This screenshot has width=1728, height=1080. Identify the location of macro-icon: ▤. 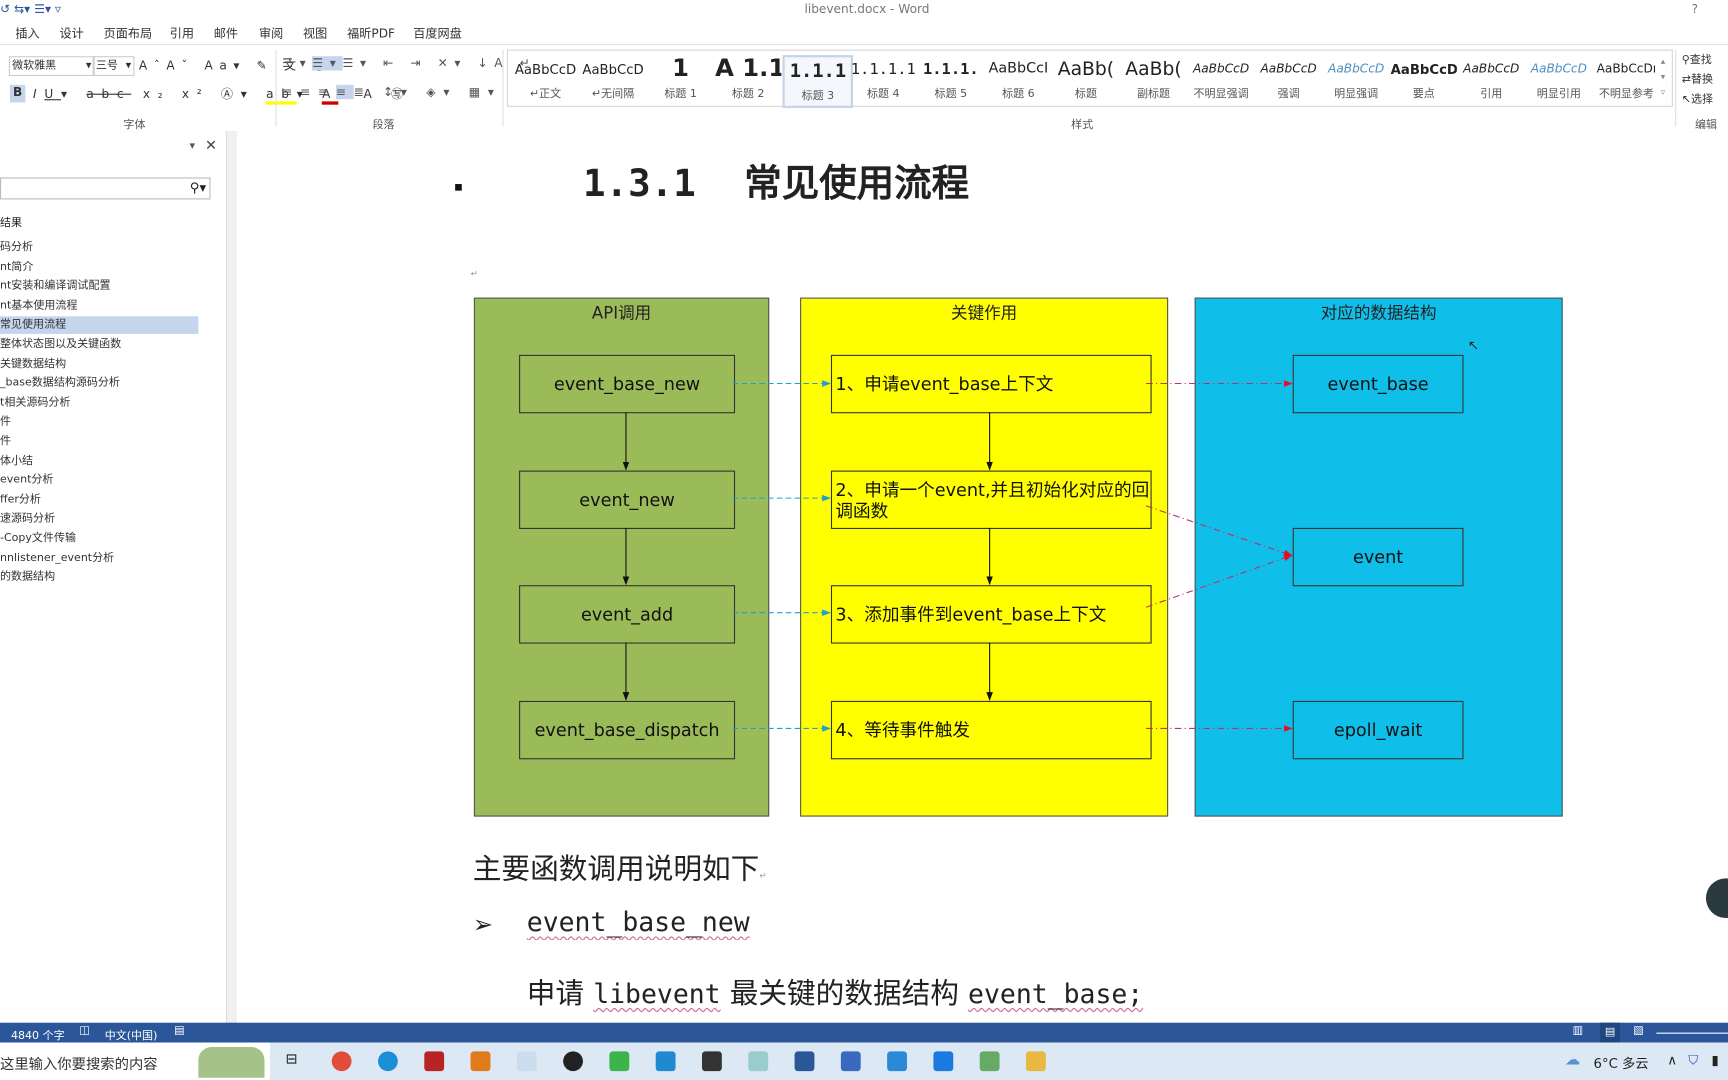
(179, 1031).